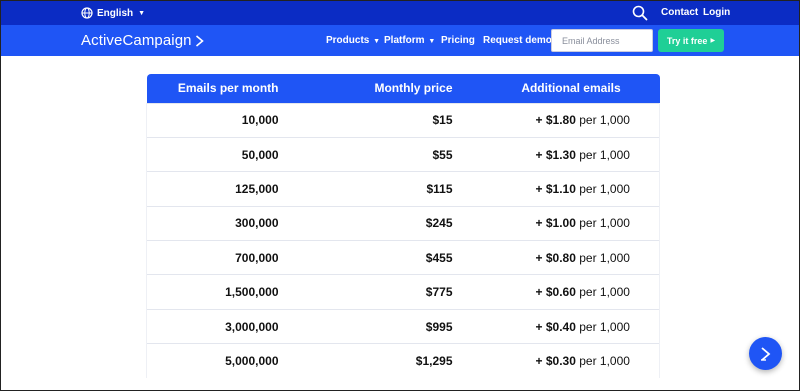 This screenshot has height=391, width=800. Describe the element at coordinates (365, 326) in the screenshot. I see `cell-price: $995` at that location.